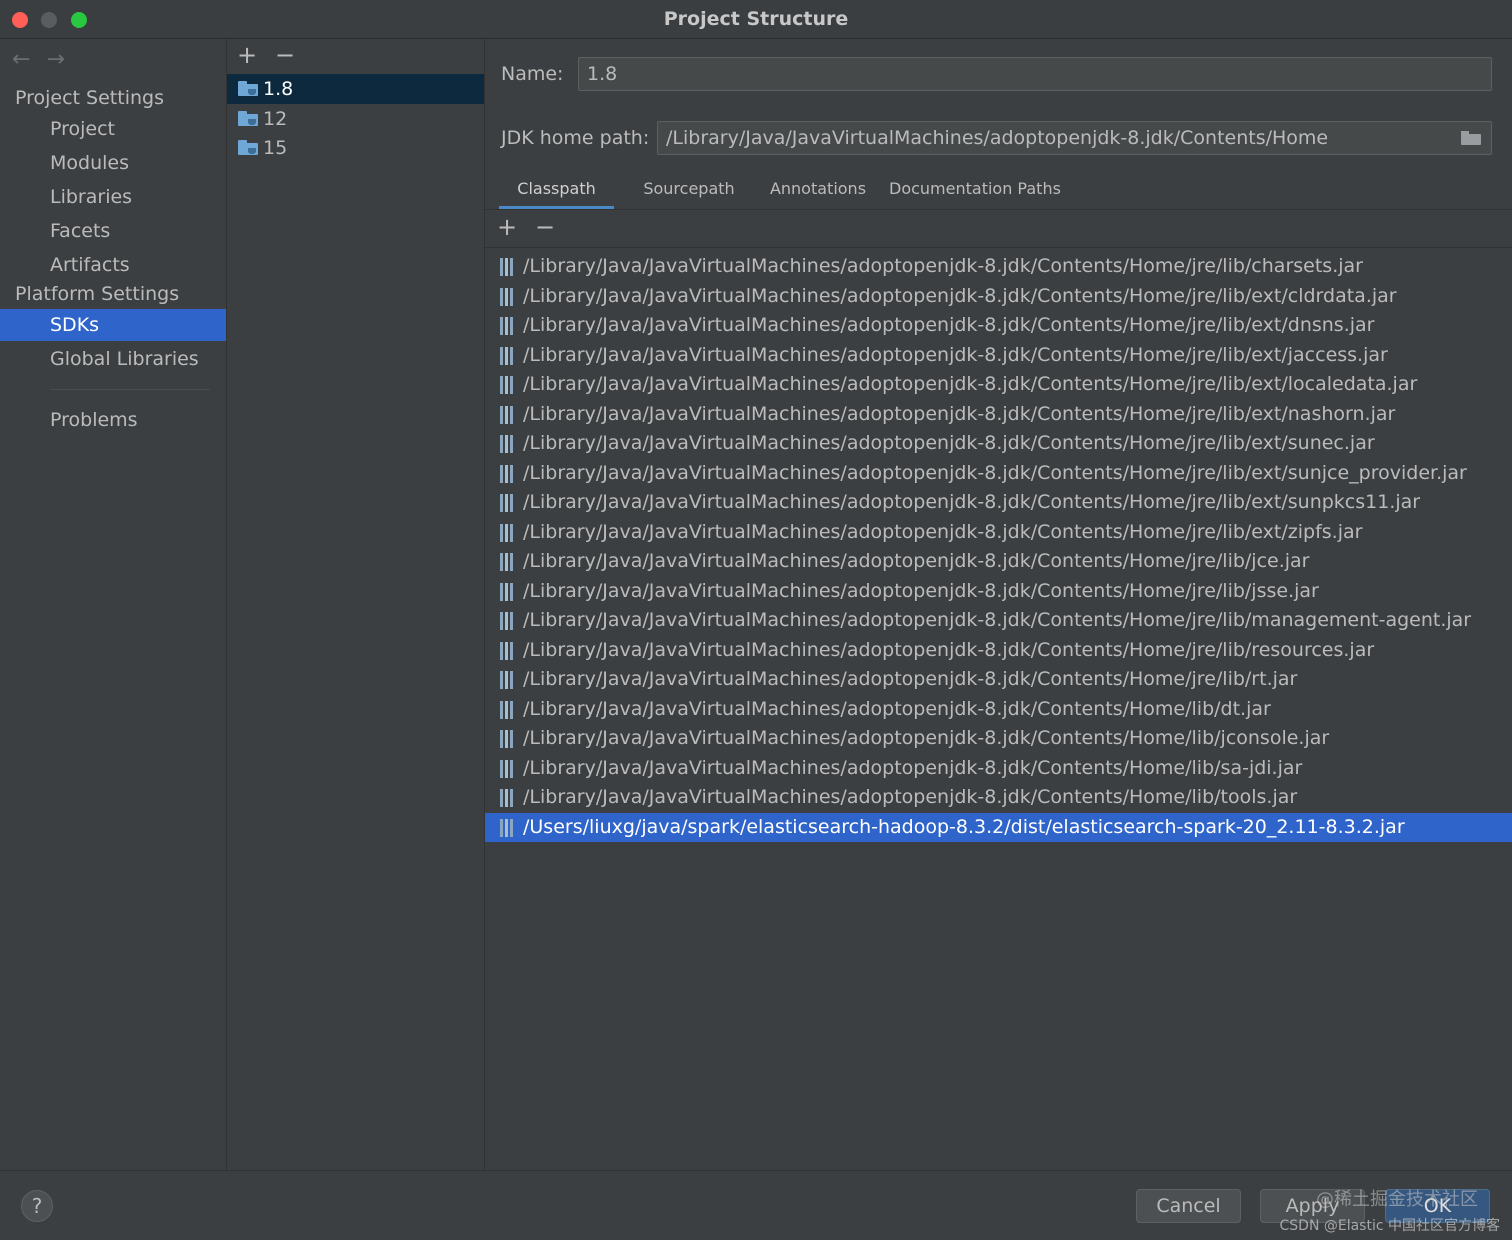  I want to click on sdk-item: 12, so click(355, 119).